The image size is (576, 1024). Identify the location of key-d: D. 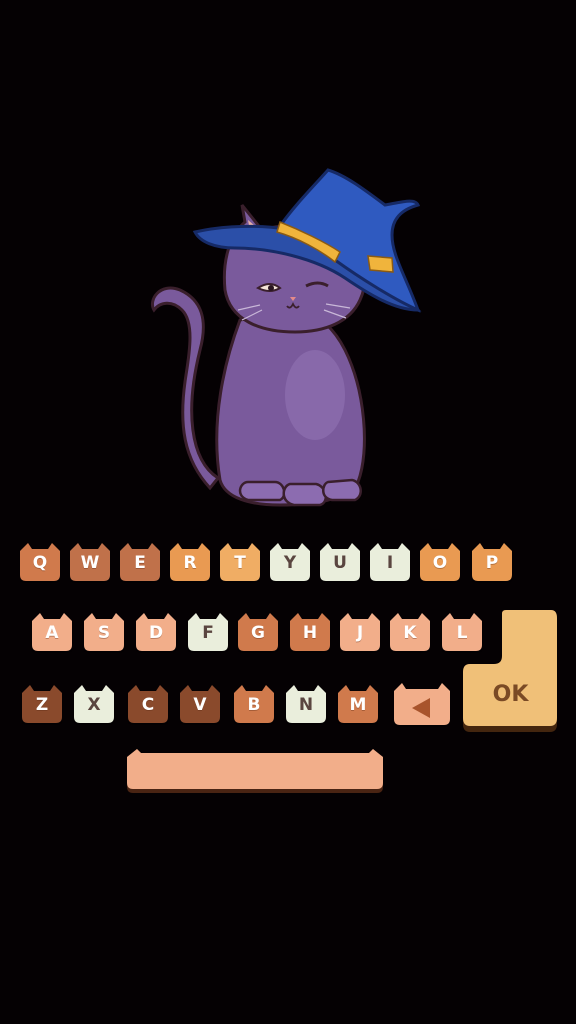
(156, 632).